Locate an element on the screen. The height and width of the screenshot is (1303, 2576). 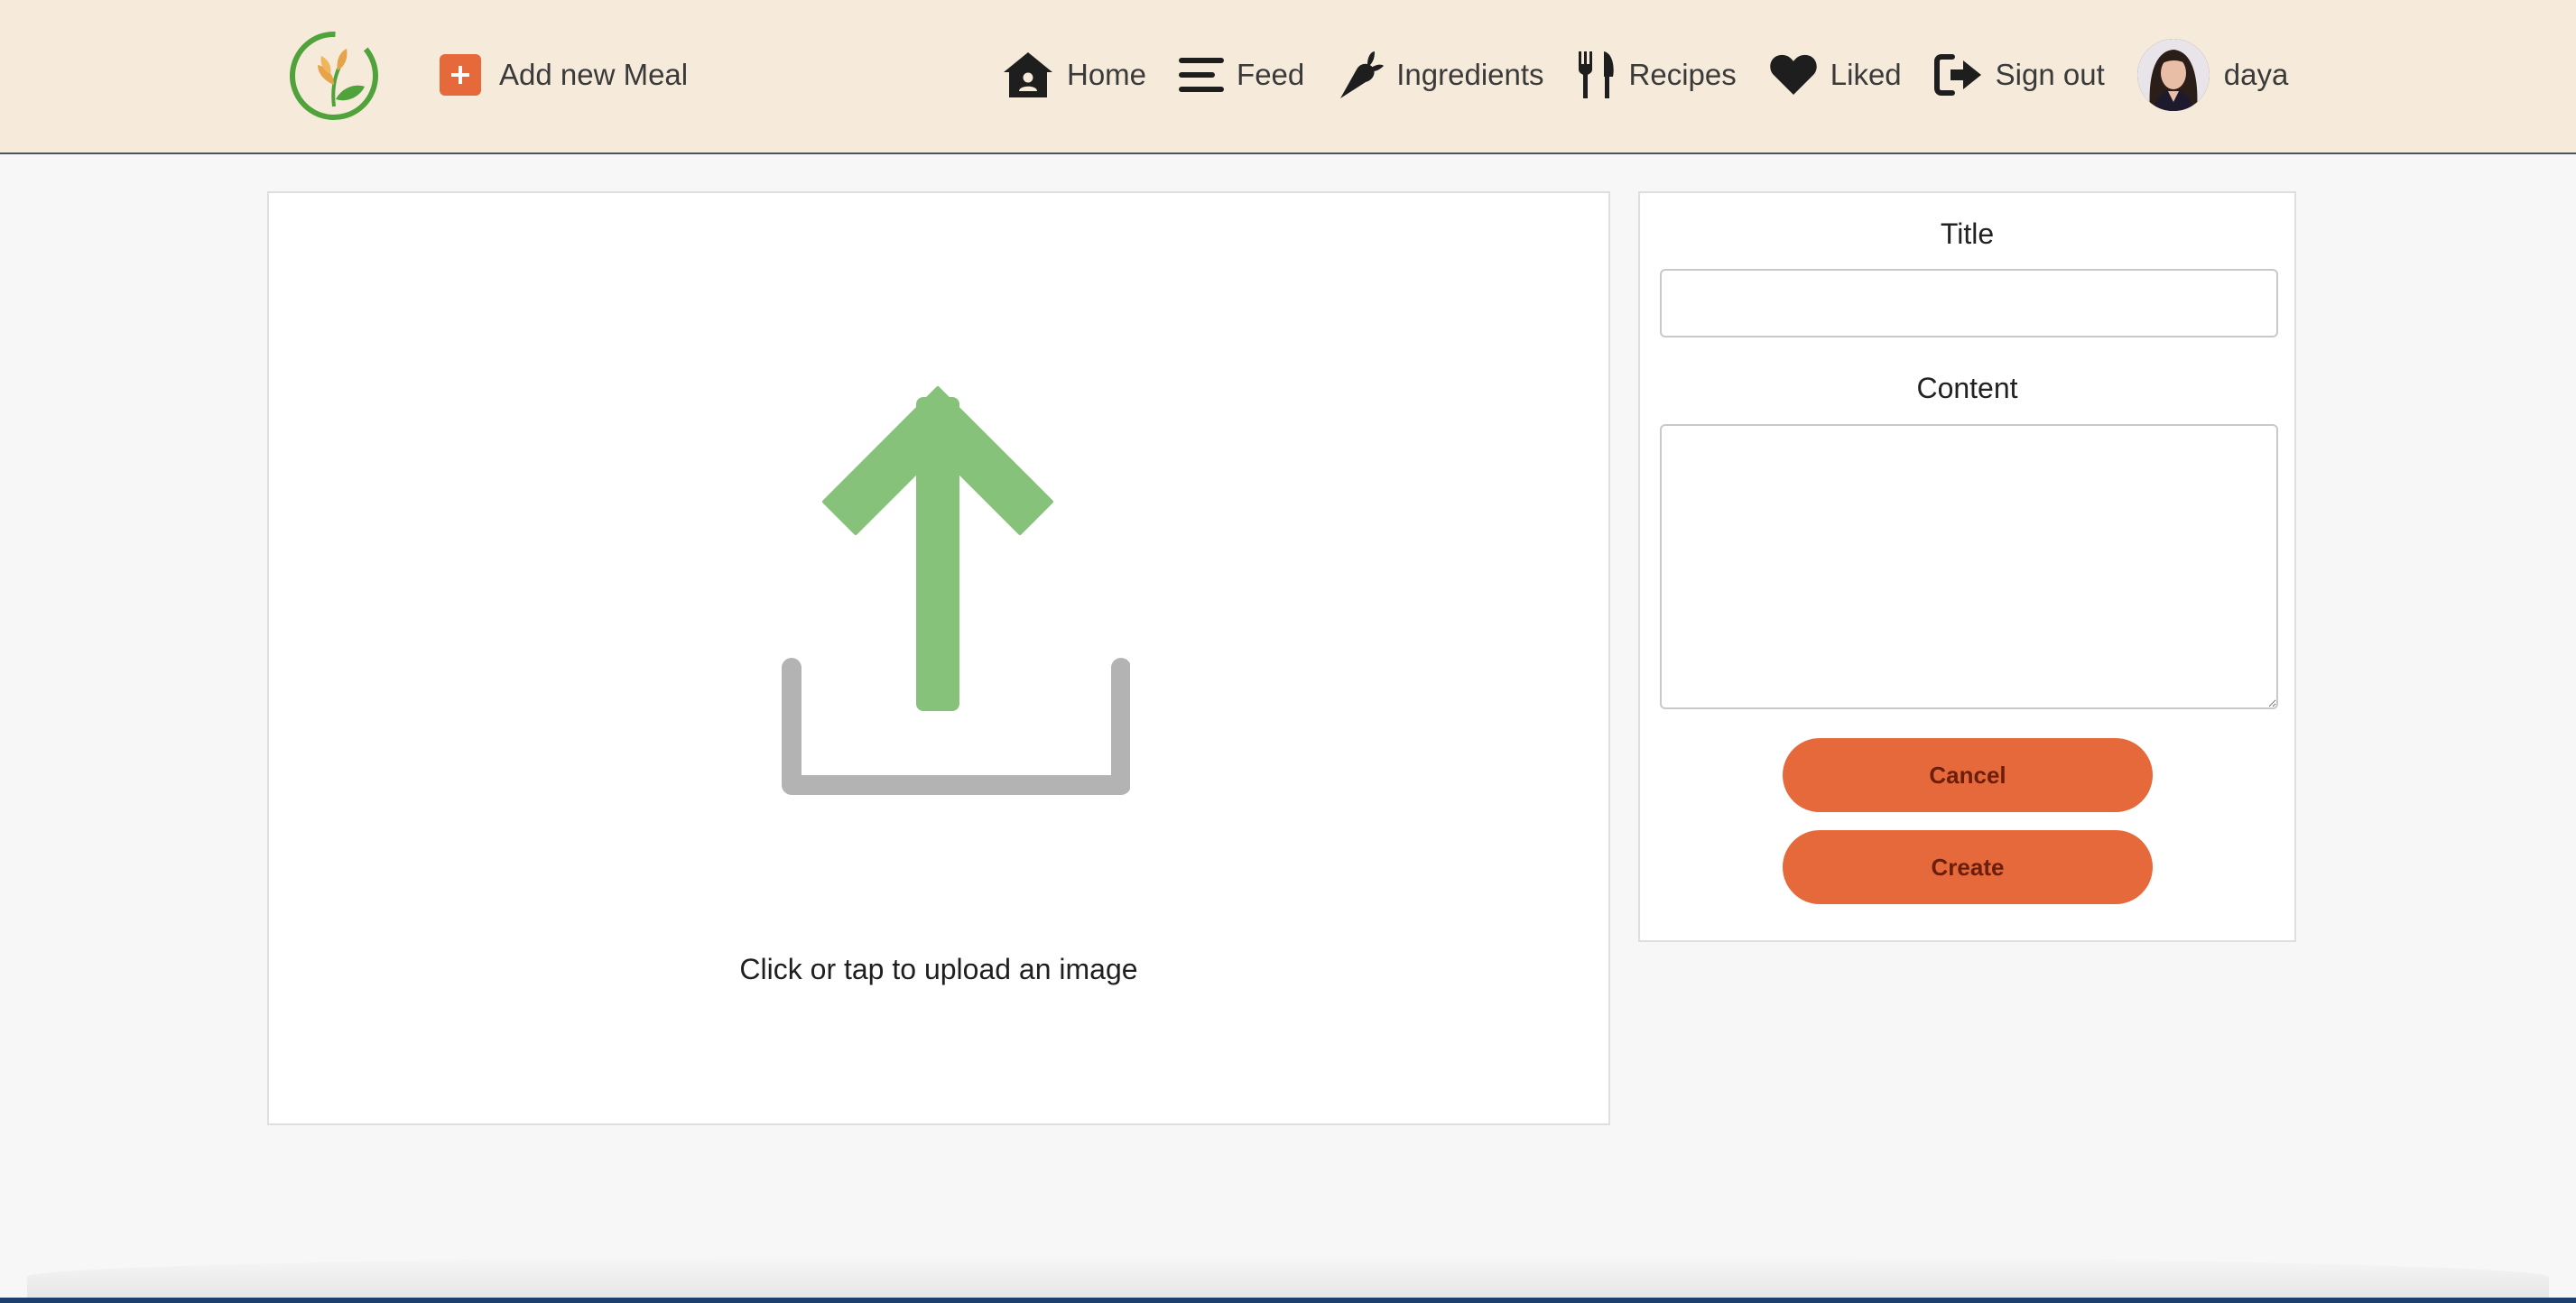
nav-feed-label: Feed is located at coordinates (1271, 75).